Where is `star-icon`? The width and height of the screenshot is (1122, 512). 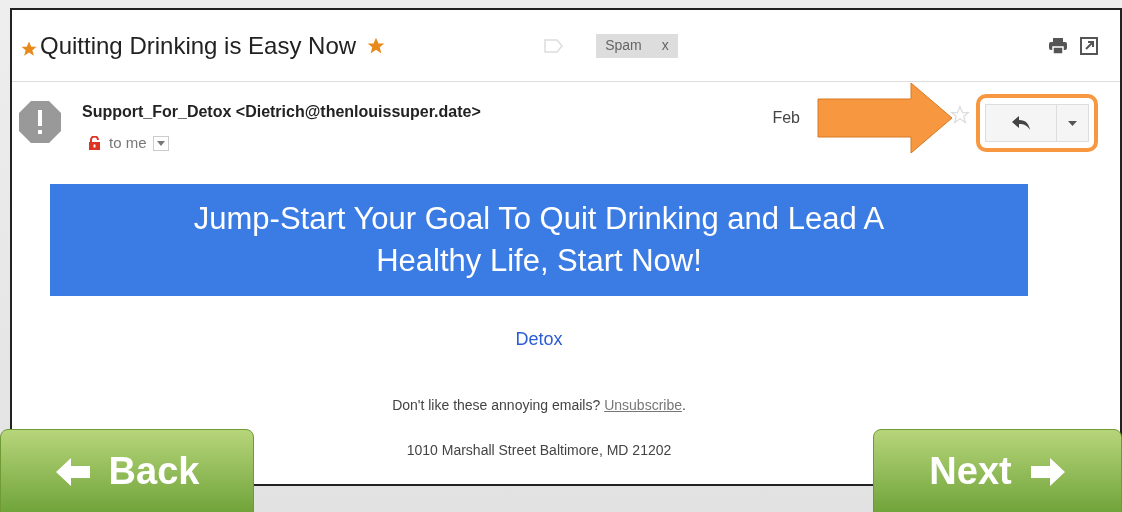
star-icon is located at coordinates (960, 115).